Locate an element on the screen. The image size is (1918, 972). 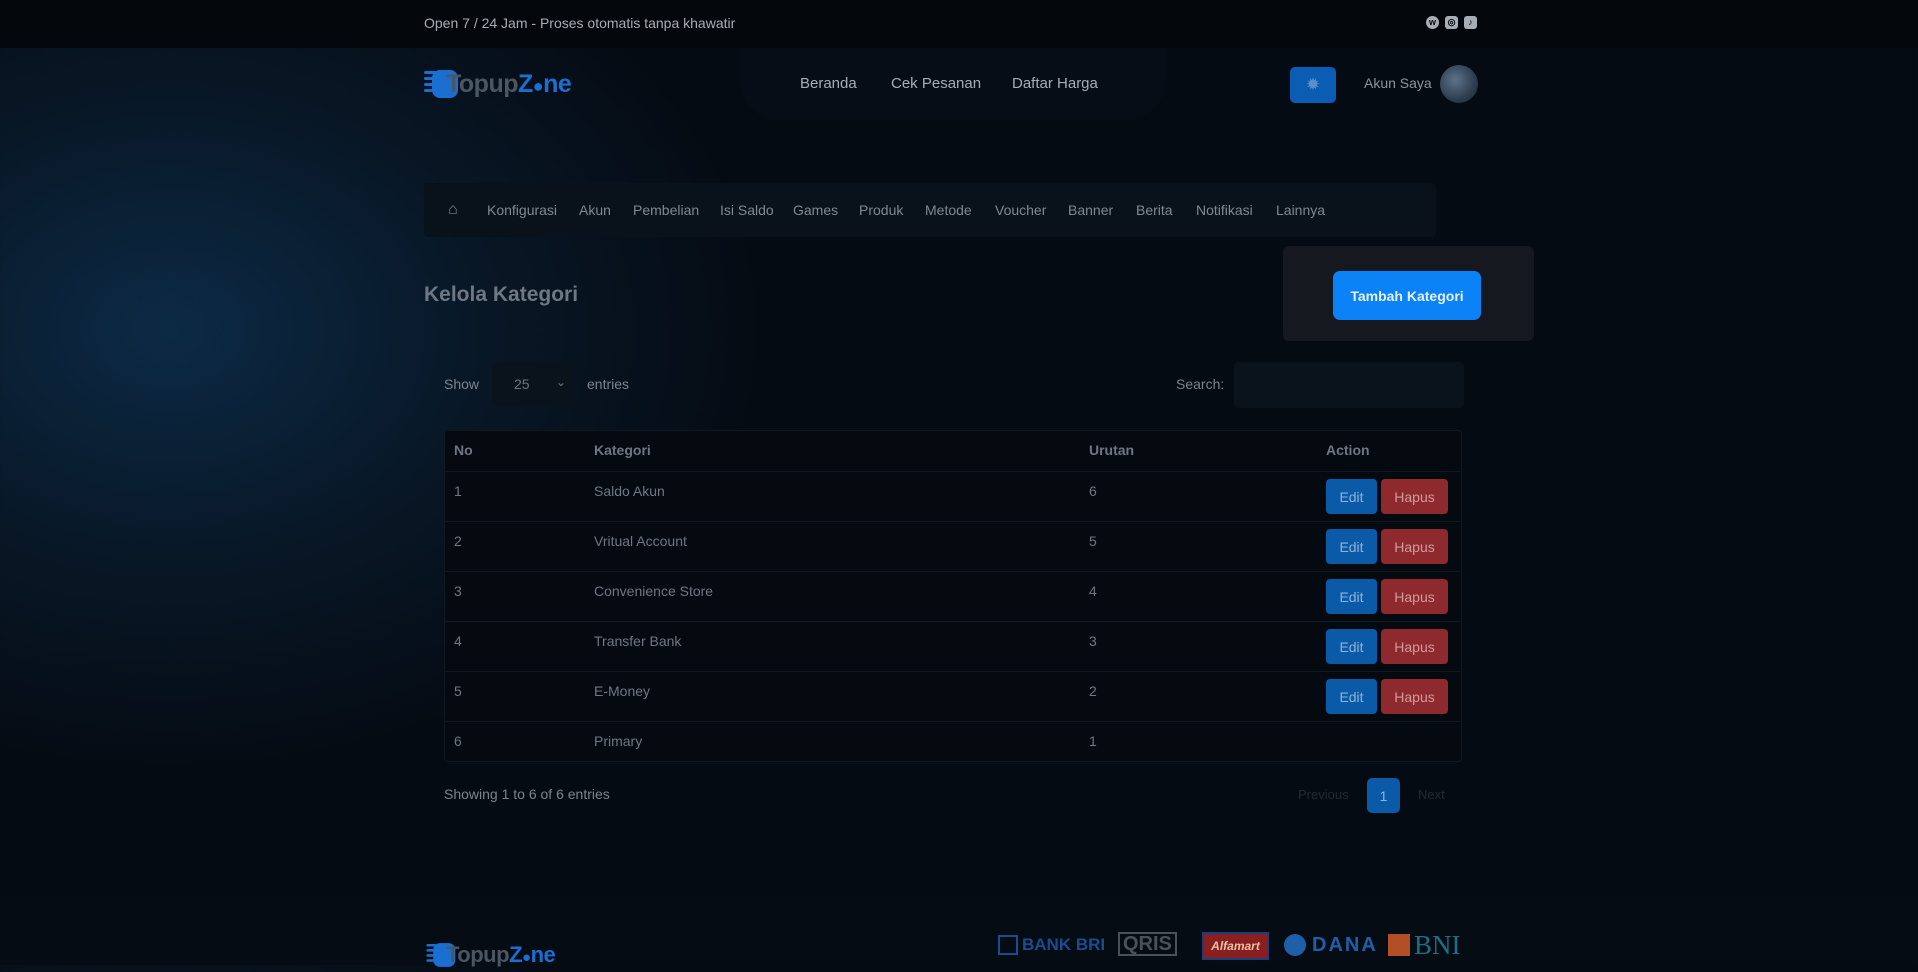
cell-kategori: Saldo Akun is located at coordinates (629, 491).